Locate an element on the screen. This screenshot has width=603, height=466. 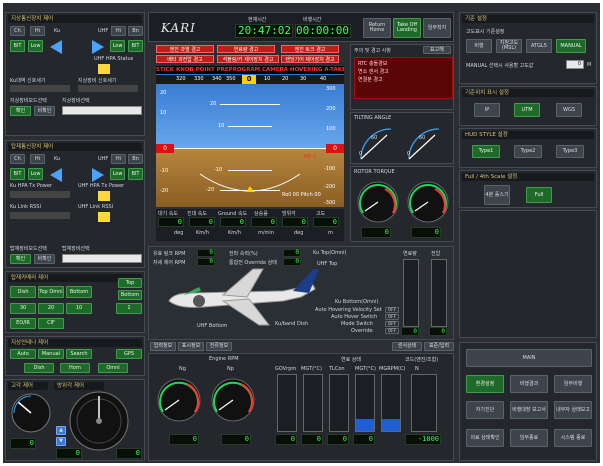
takeoff-landing-button: Take Off Landing is located at coordinates (407, 28).